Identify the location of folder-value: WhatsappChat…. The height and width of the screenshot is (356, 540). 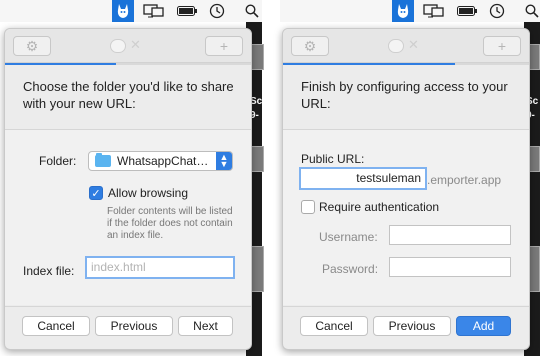
(163, 161).